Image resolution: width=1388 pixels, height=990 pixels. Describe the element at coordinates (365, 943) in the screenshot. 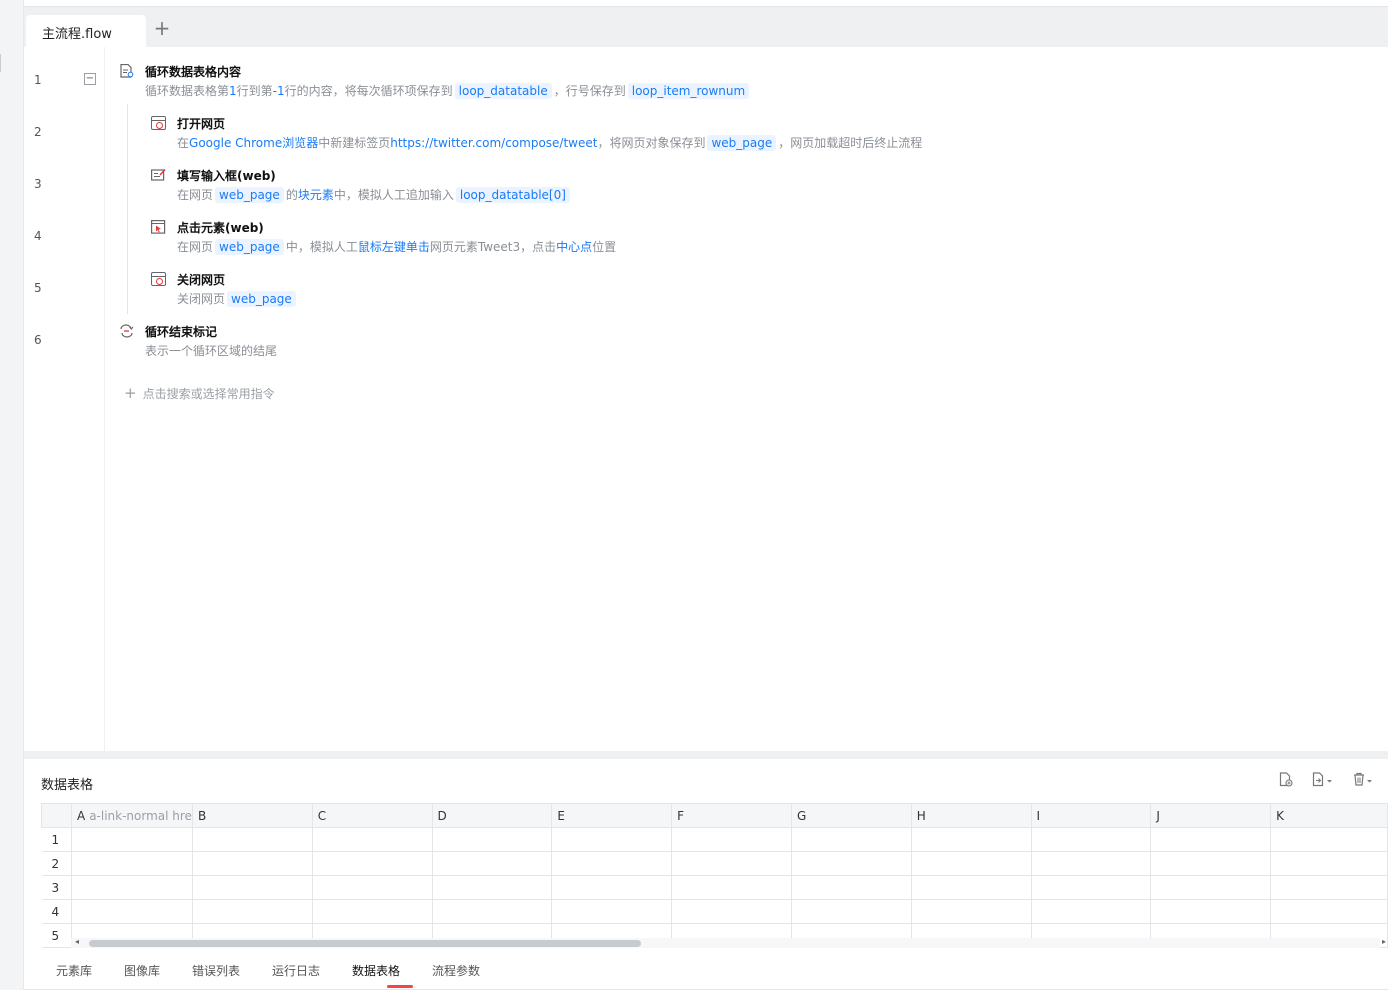

I see `scrollbar-thumb` at that location.